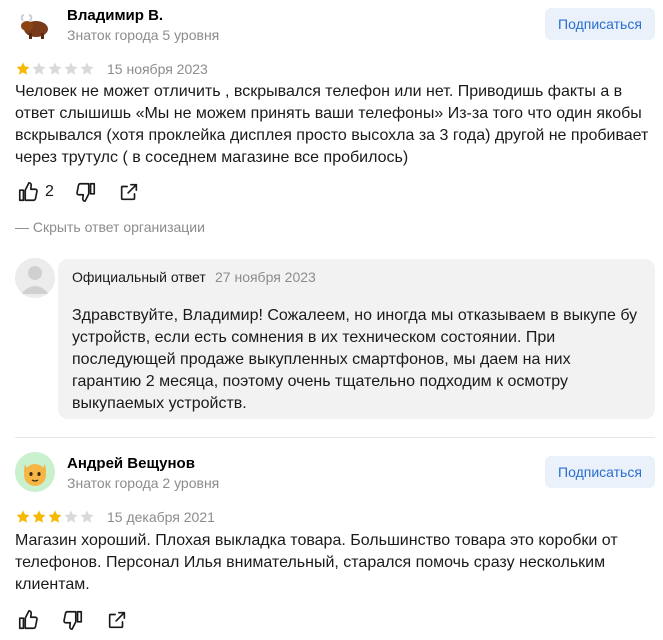 This screenshot has height=640, width=663. I want to click on avatar-vladimir, so click(35, 26).